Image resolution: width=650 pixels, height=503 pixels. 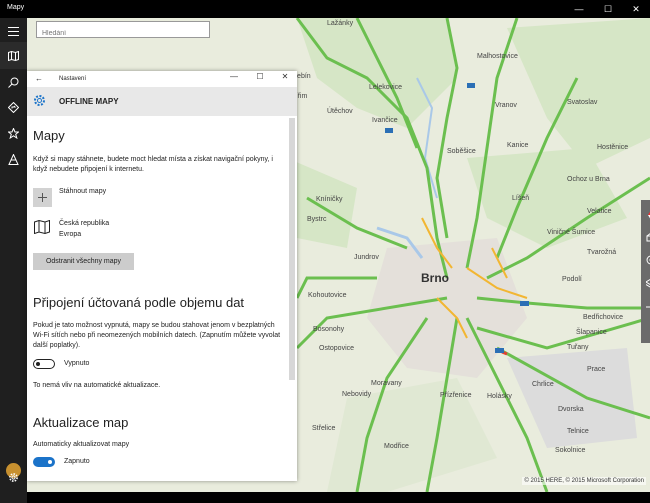 I want to click on metered-toggle-label: Vypnuto, so click(x=77, y=363).